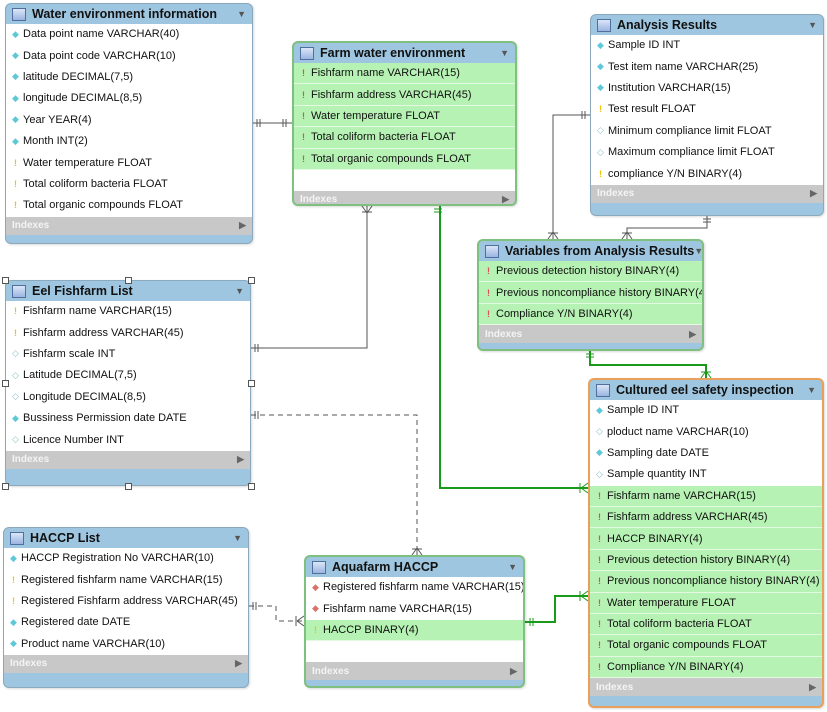  What do you see at coordinates (706, 453) in the screenshot?
I see `column-row: ◆ Sampling date DATE` at bounding box center [706, 453].